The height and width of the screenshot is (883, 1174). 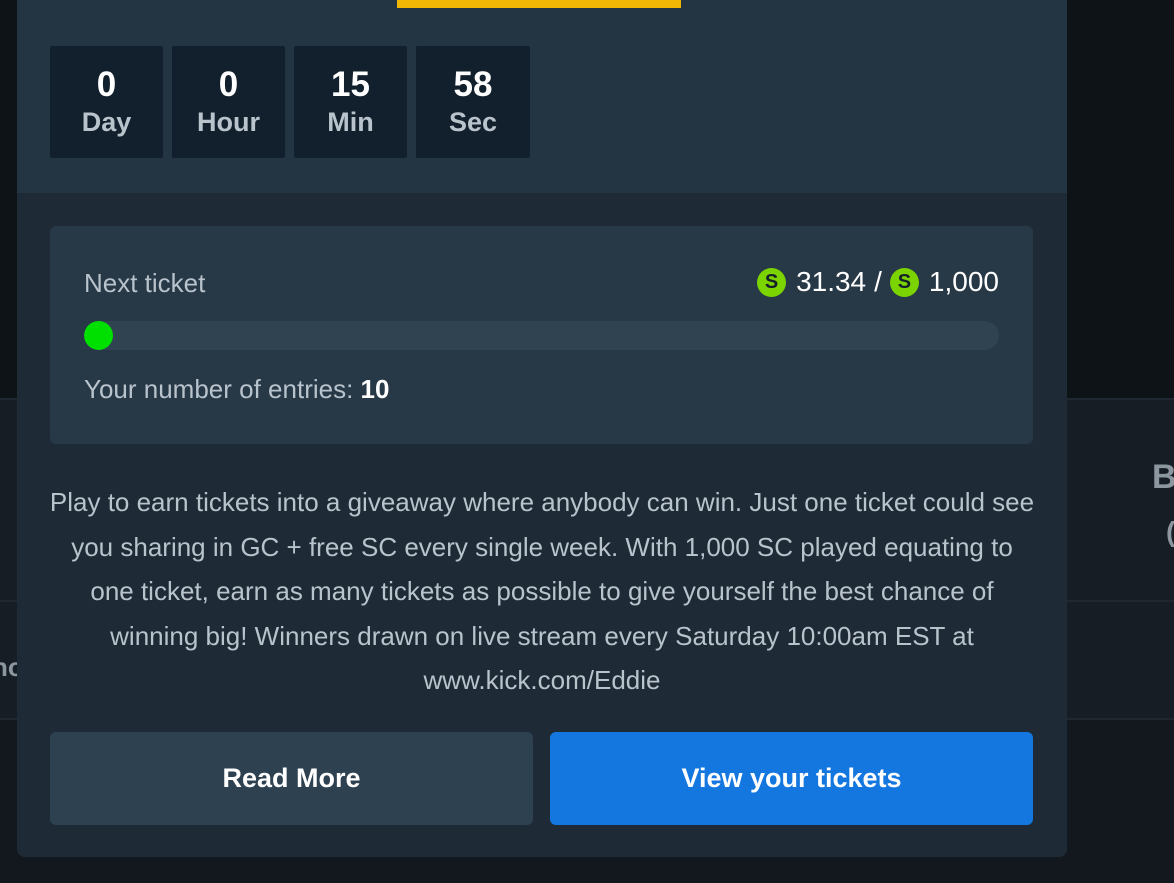 I want to click on background-text: (, so click(x=1170, y=532).